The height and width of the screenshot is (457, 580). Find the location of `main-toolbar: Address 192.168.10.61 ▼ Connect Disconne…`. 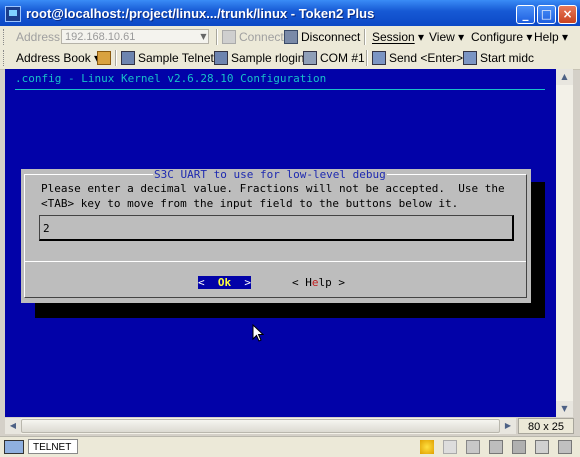

main-toolbar: Address 192.168.10.61 ▼ Connect Disconne… is located at coordinates (290, 37).